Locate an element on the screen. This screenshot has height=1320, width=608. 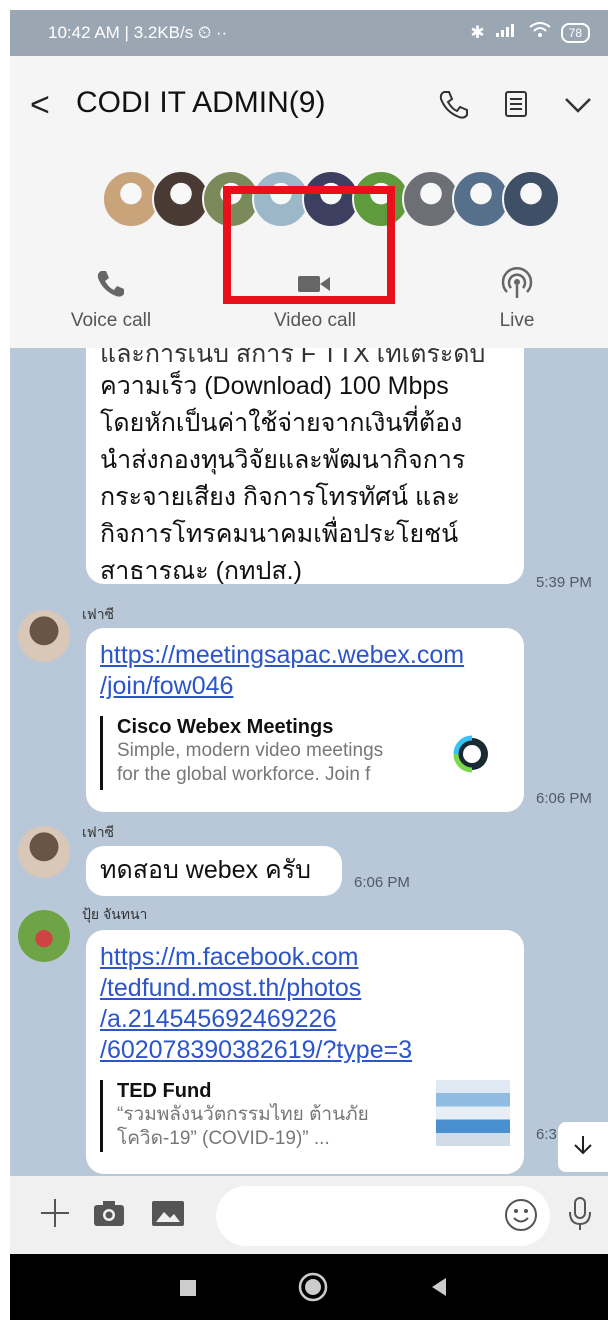
voice-call-icon is located at coordinates (111, 284).